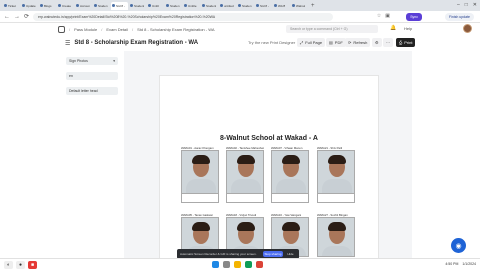  What do you see at coordinates (458, 5) in the screenshot?
I see `minimize-icon: –` at bounding box center [458, 5].